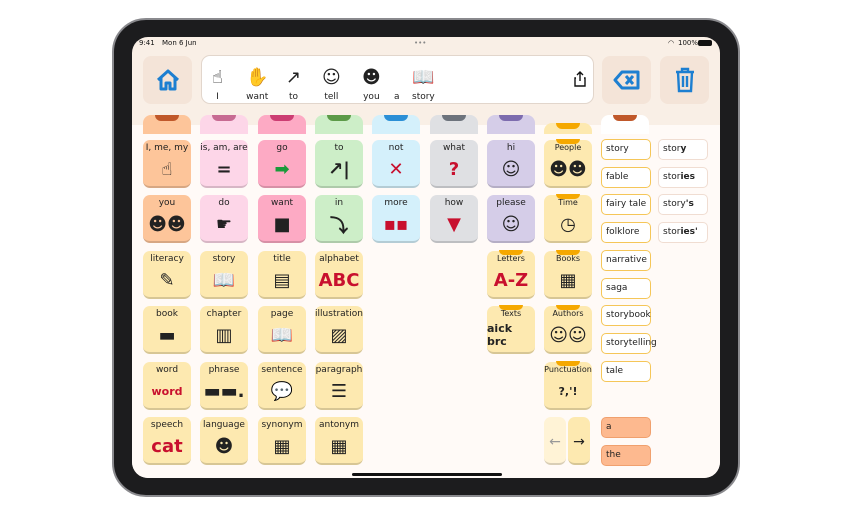  Describe the element at coordinates (420, 43) in the screenshot. I see `multitask-dots: •••` at that location.